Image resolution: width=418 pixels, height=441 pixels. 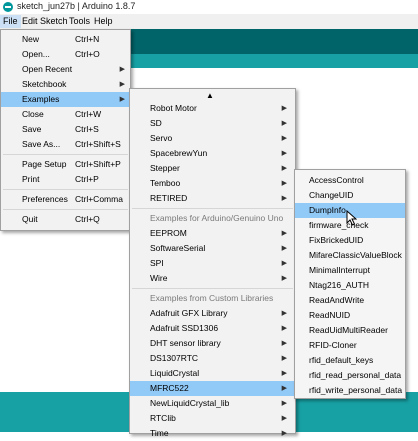 I want to click on file-menu-sketchbook: Sketchbook ▶, so click(x=65, y=84).